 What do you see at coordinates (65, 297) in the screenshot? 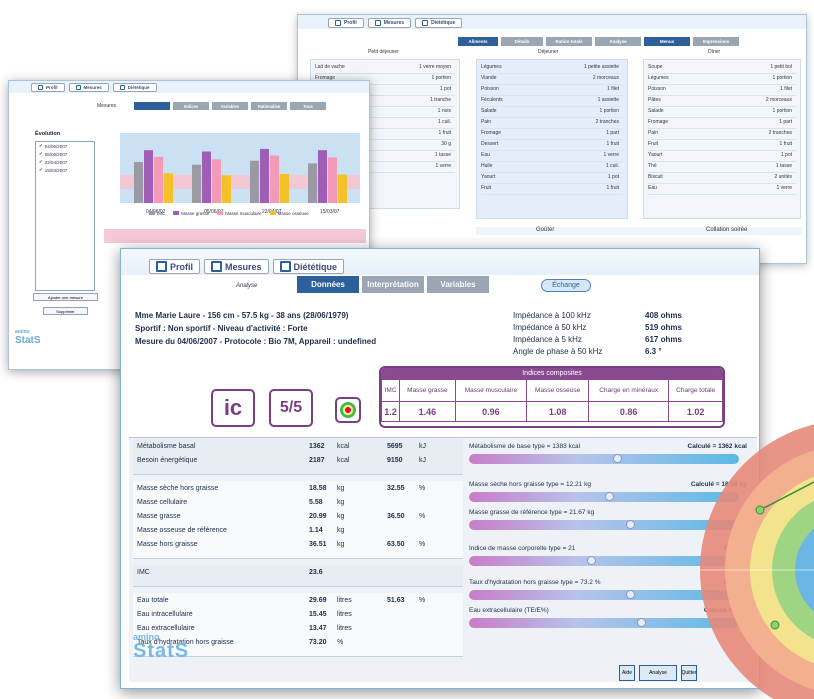
I see `add-measure-button: Ajouter une mesure` at bounding box center [65, 297].